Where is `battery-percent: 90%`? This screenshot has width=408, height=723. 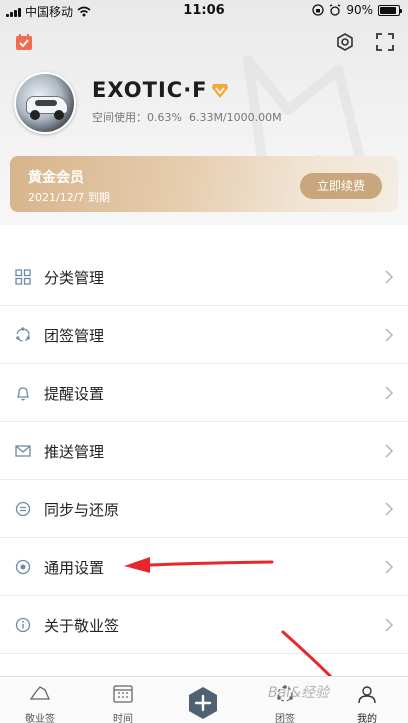
battery-percent: 90% is located at coordinates (359, 10).